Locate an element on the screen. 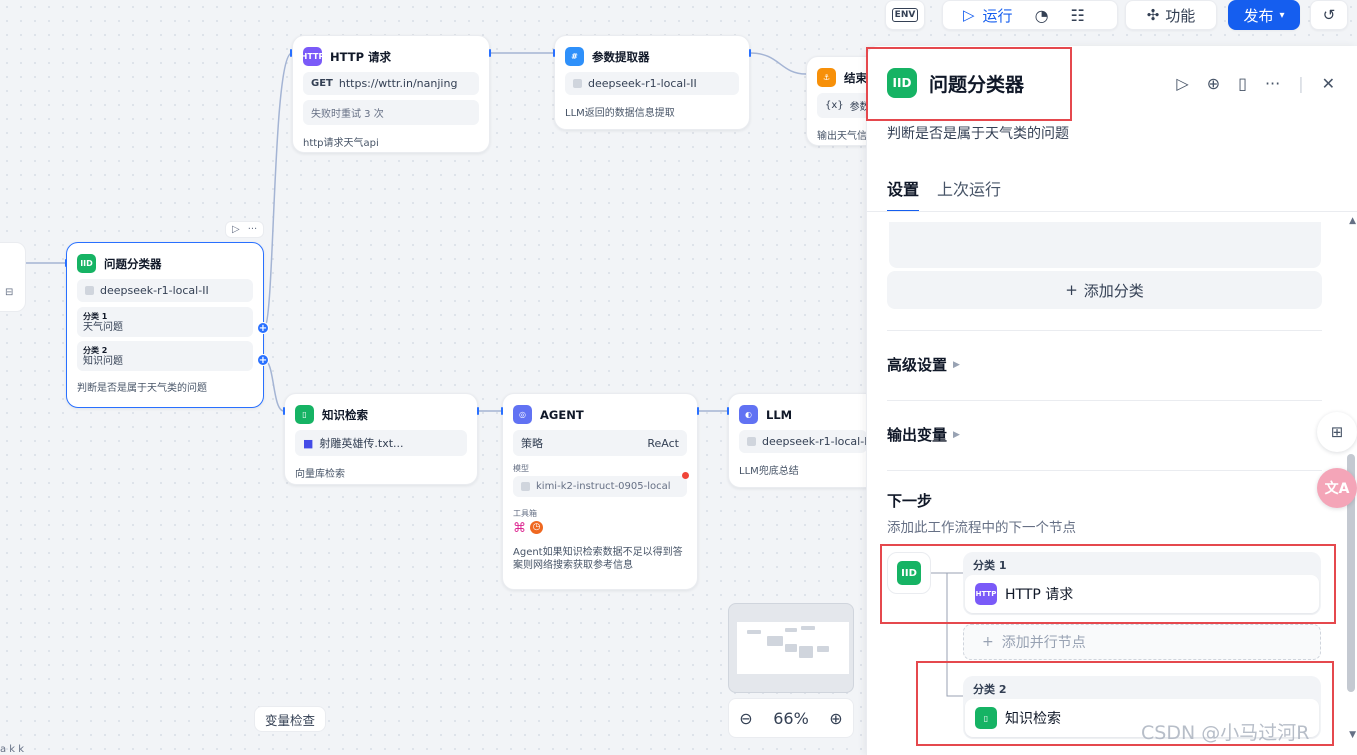  class-label: 分类 1 is located at coordinates (95, 316).